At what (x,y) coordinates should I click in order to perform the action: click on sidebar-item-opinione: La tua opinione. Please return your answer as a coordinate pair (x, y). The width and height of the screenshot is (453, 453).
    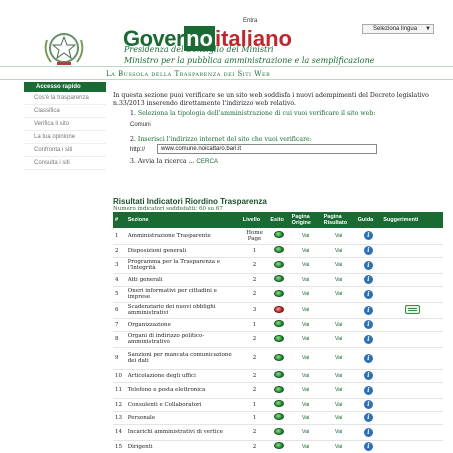
    Looking at the image, I should click on (65, 137).